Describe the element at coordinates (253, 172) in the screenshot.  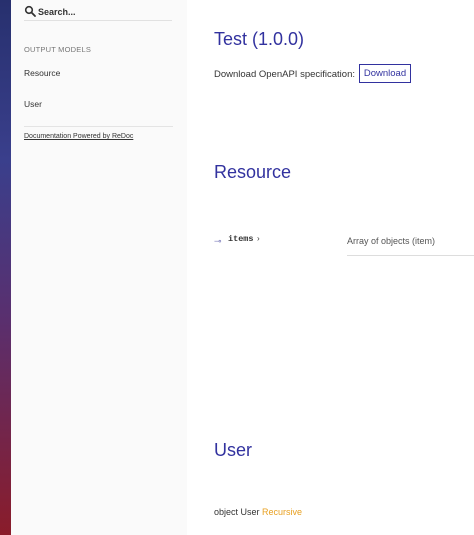
I see `section-title-resource: Resource` at that location.